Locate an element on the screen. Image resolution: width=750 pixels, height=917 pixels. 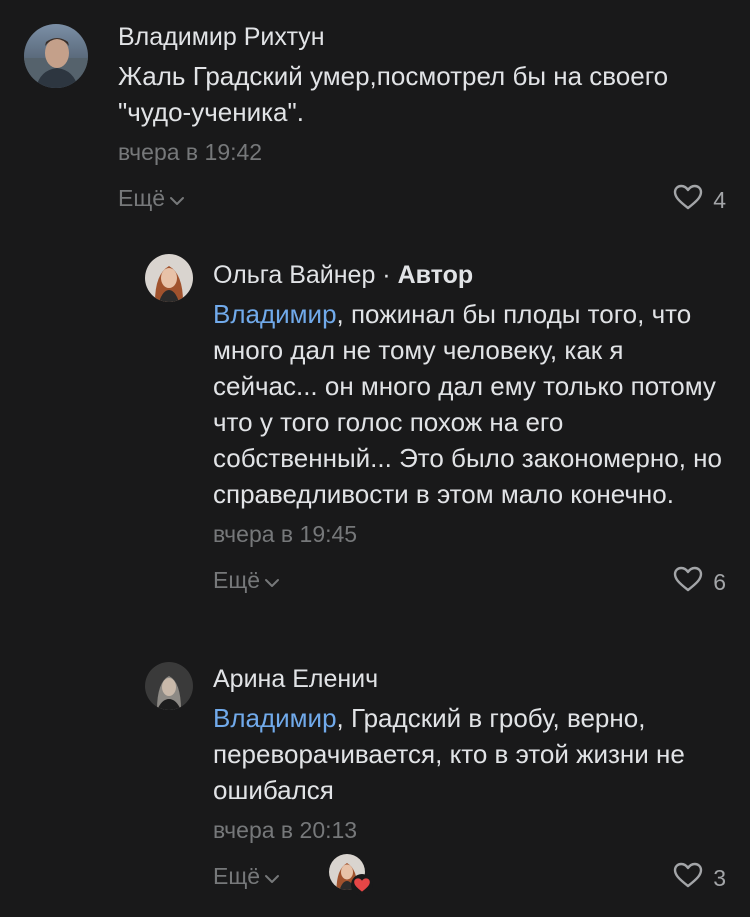
comment-timestamp: вчера в 20:13 is located at coordinates (469, 830).